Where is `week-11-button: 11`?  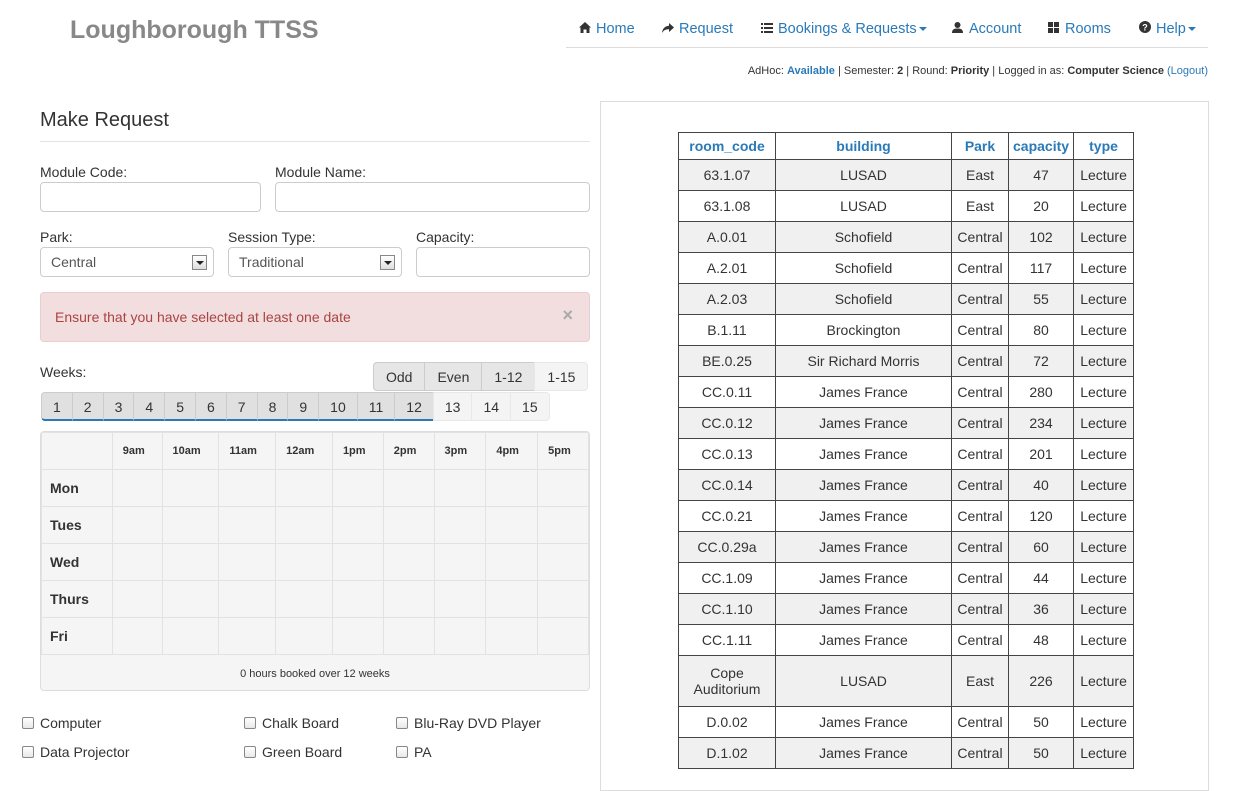
week-11-button: 11 is located at coordinates (375, 406).